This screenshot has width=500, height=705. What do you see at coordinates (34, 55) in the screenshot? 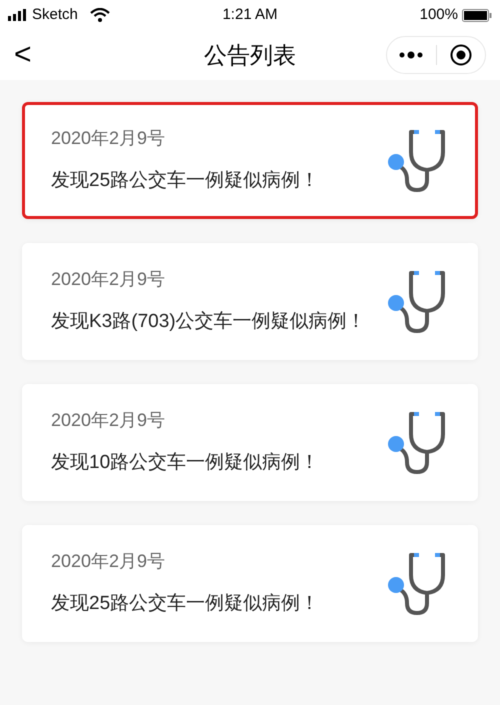
I see `back-button: <` at bounding box center [34, 55].